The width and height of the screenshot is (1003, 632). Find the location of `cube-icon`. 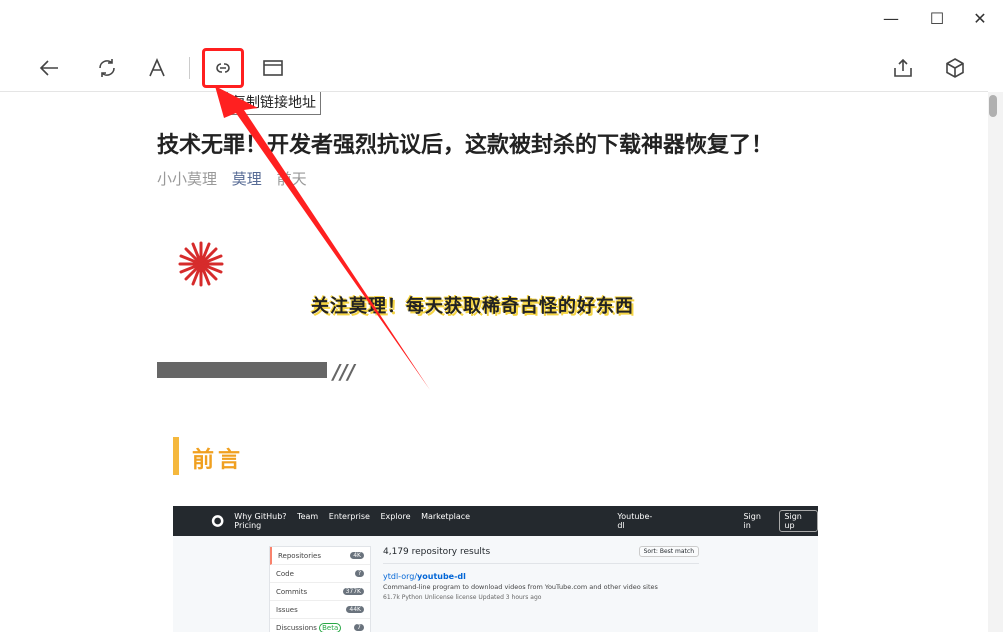

cube-icon is located at coordinates (955, 68).